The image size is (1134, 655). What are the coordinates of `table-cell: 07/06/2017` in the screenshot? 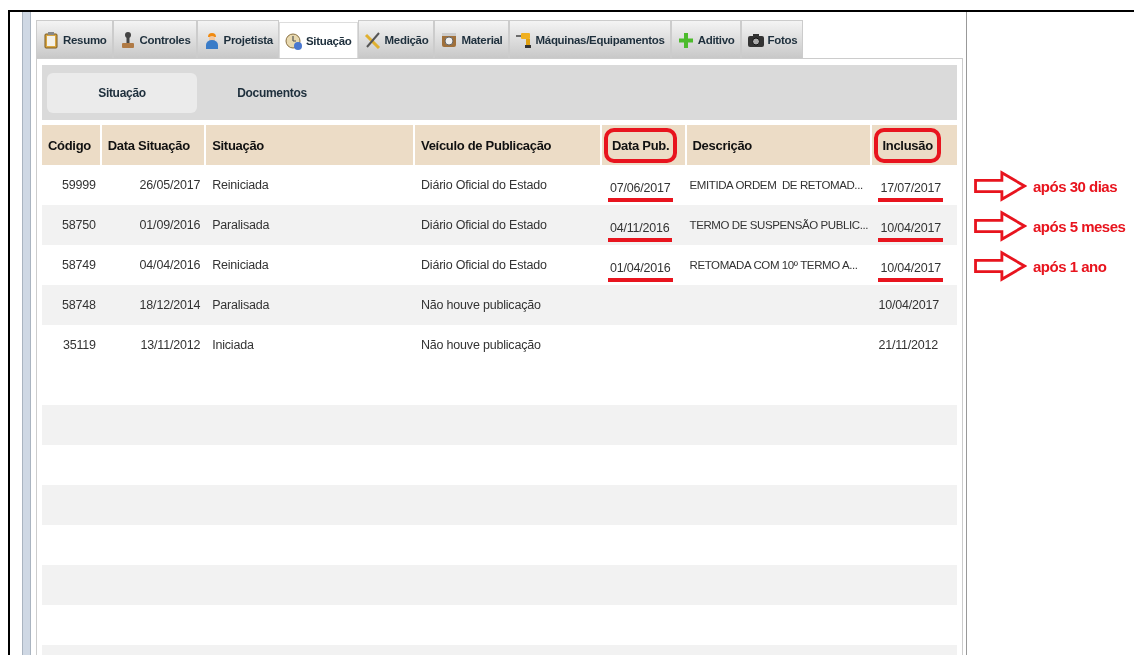 It's located at (640, 189).